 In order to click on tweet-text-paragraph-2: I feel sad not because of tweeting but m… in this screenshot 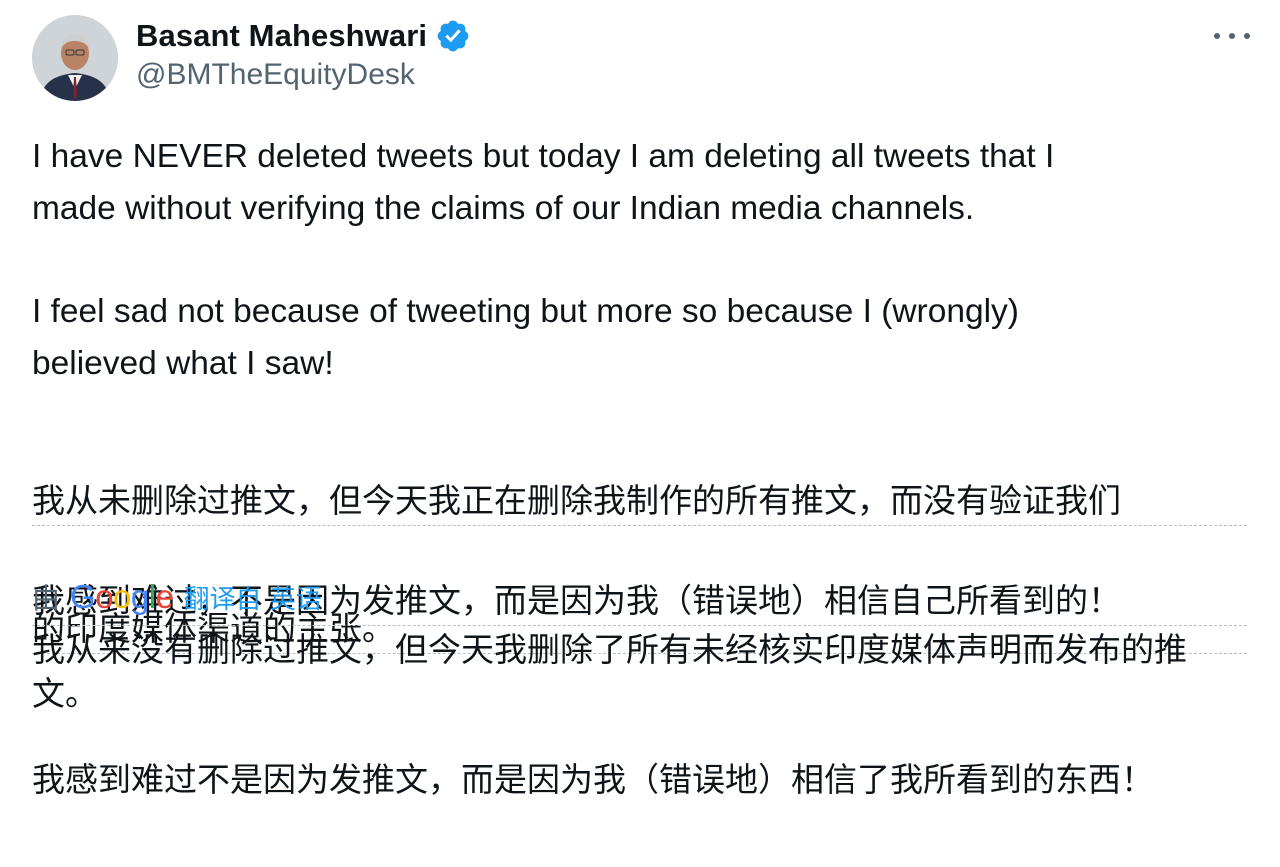, I will do `click(525, 337)`.